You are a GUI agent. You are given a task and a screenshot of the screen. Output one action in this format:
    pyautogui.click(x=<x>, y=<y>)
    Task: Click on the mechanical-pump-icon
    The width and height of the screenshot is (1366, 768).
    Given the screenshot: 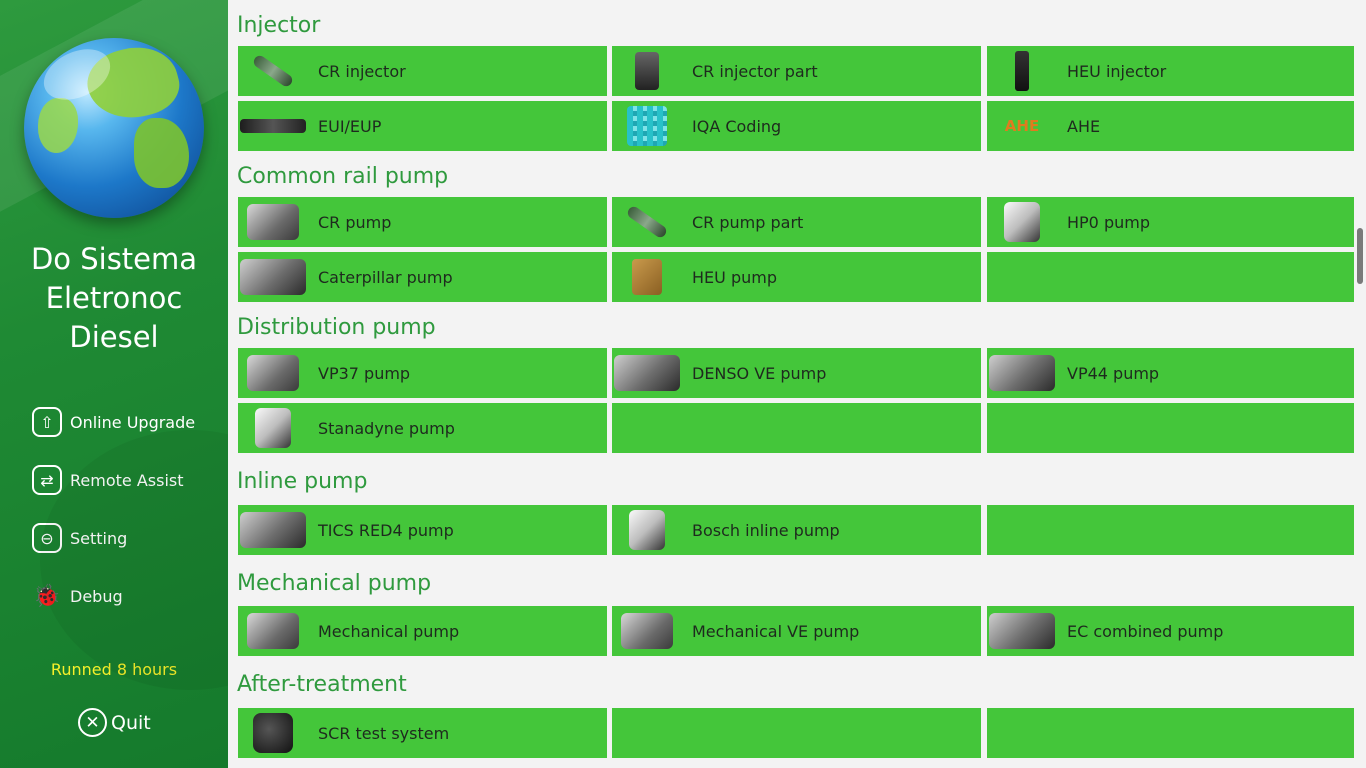 What is the action you would take?
    pyautogui.click(x=273, y=631)
    